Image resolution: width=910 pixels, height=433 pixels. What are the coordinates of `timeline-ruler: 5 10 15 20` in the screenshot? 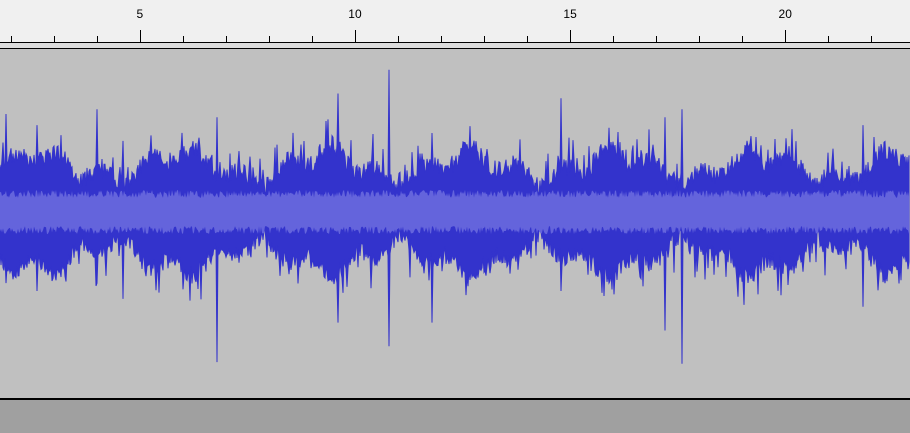 It's located at (455, 21).